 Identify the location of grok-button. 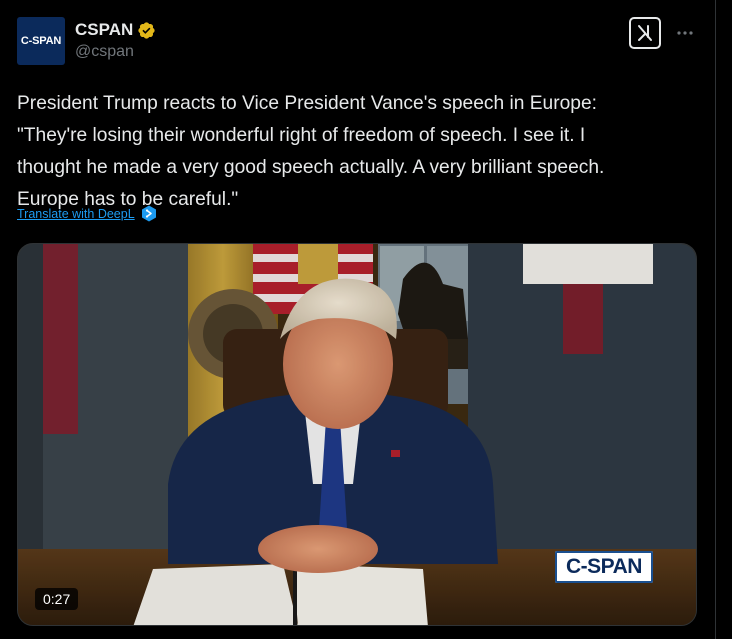
(645, 33).